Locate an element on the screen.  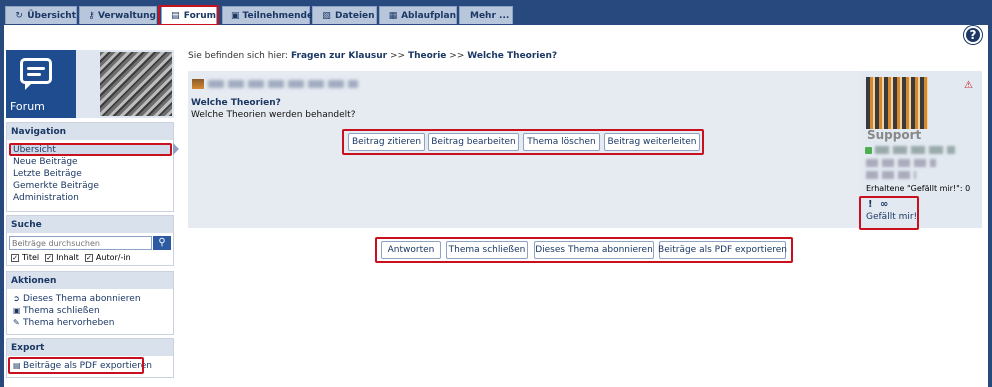
option-label: Titel is located at coordinates (31, 257).